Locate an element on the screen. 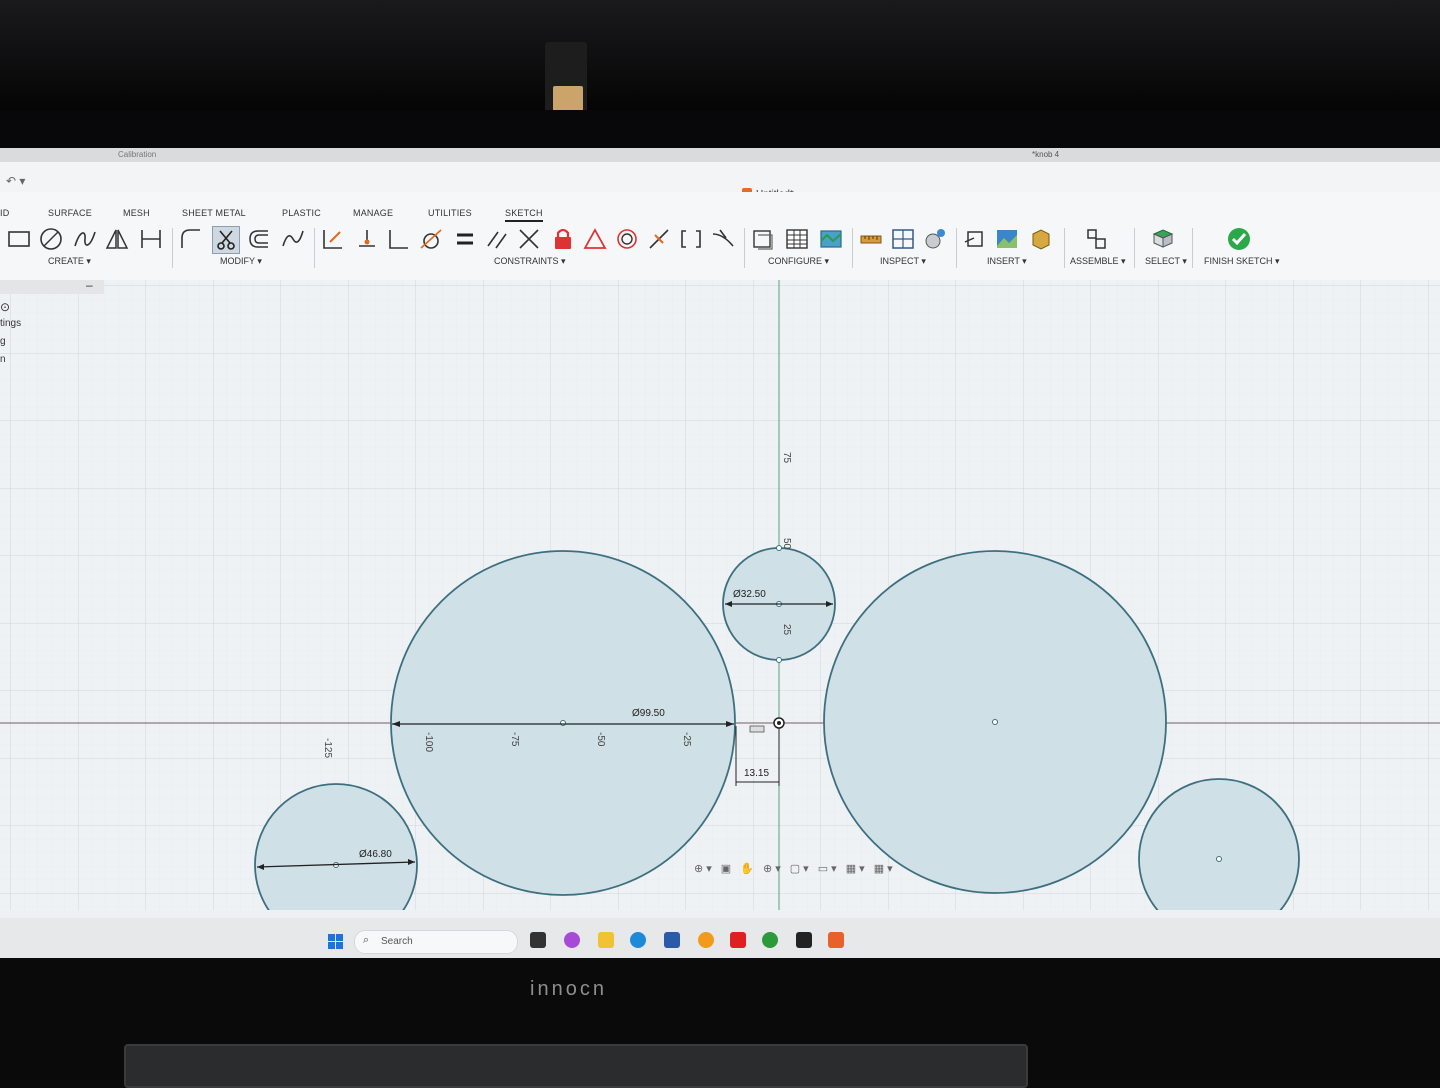  offset-icon is located at coordinates (259, 239).